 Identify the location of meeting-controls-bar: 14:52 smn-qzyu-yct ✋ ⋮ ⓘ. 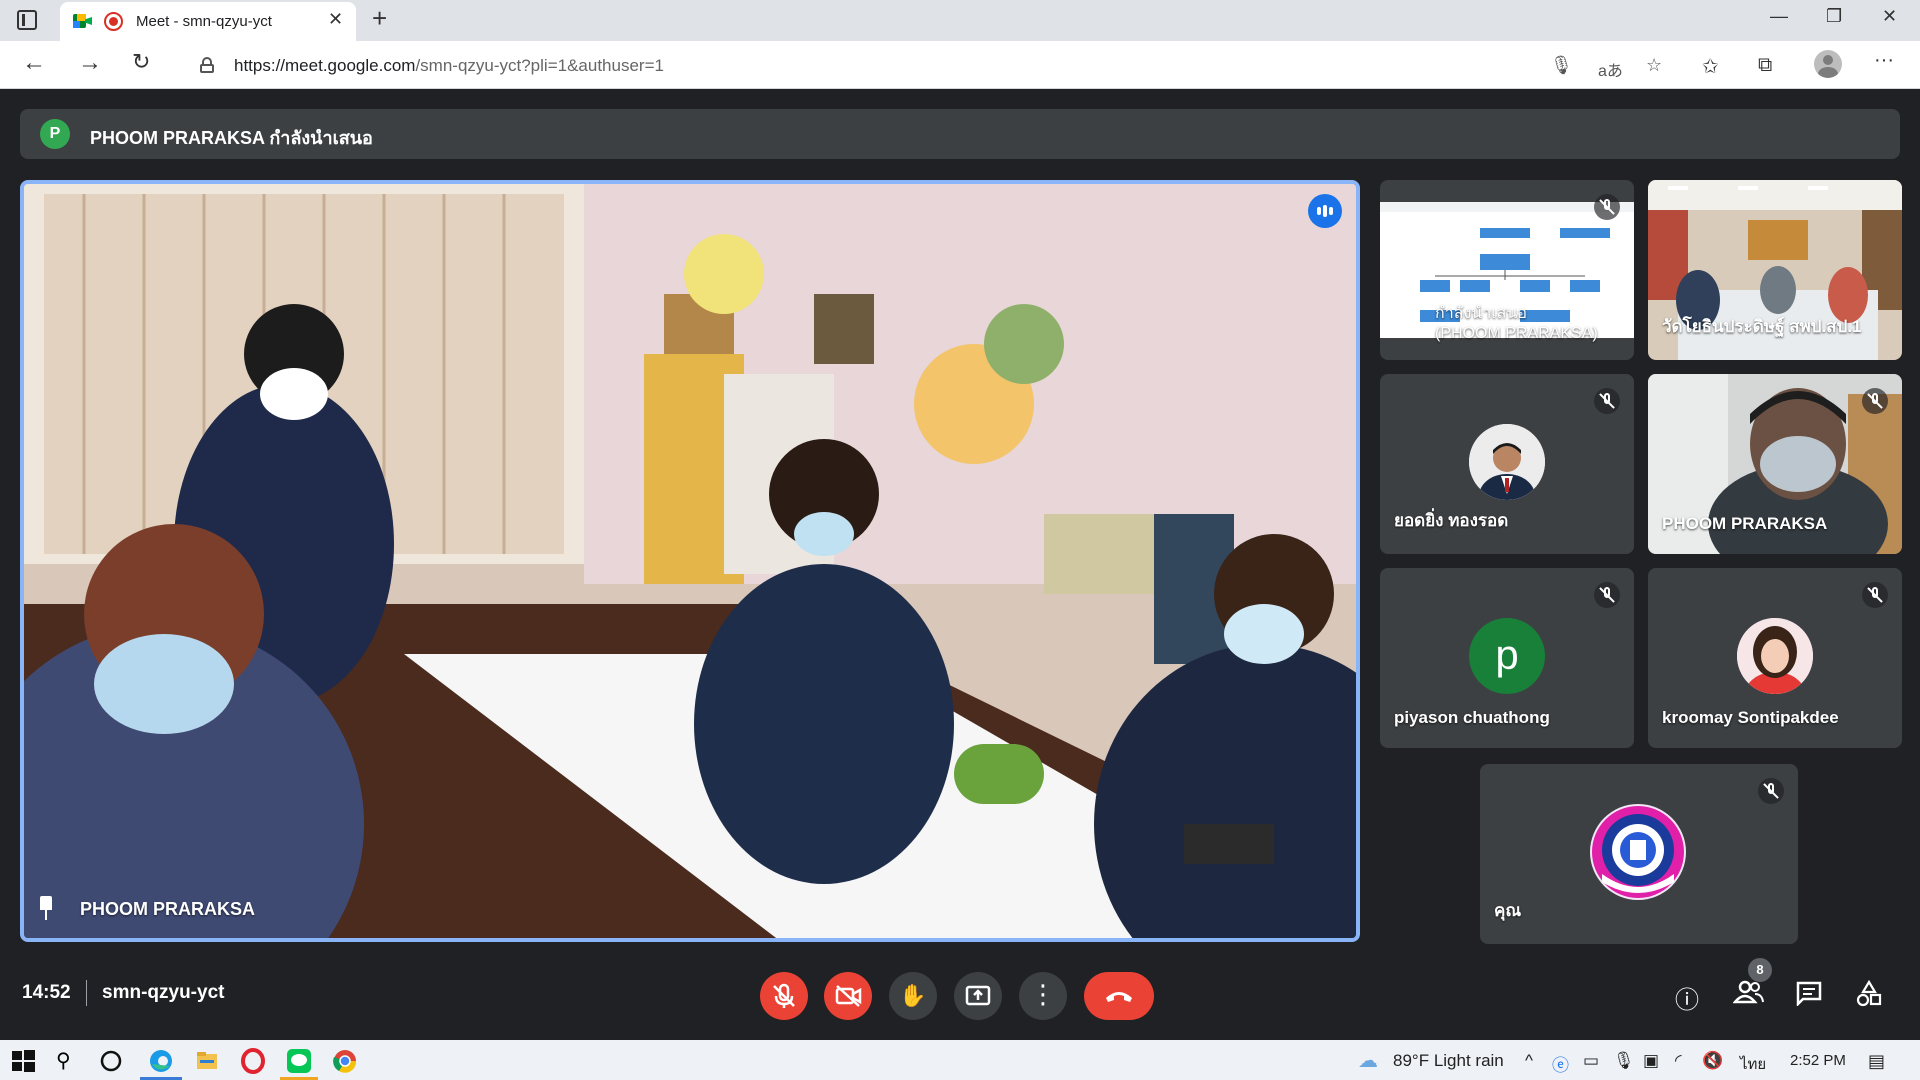
(960, 995).